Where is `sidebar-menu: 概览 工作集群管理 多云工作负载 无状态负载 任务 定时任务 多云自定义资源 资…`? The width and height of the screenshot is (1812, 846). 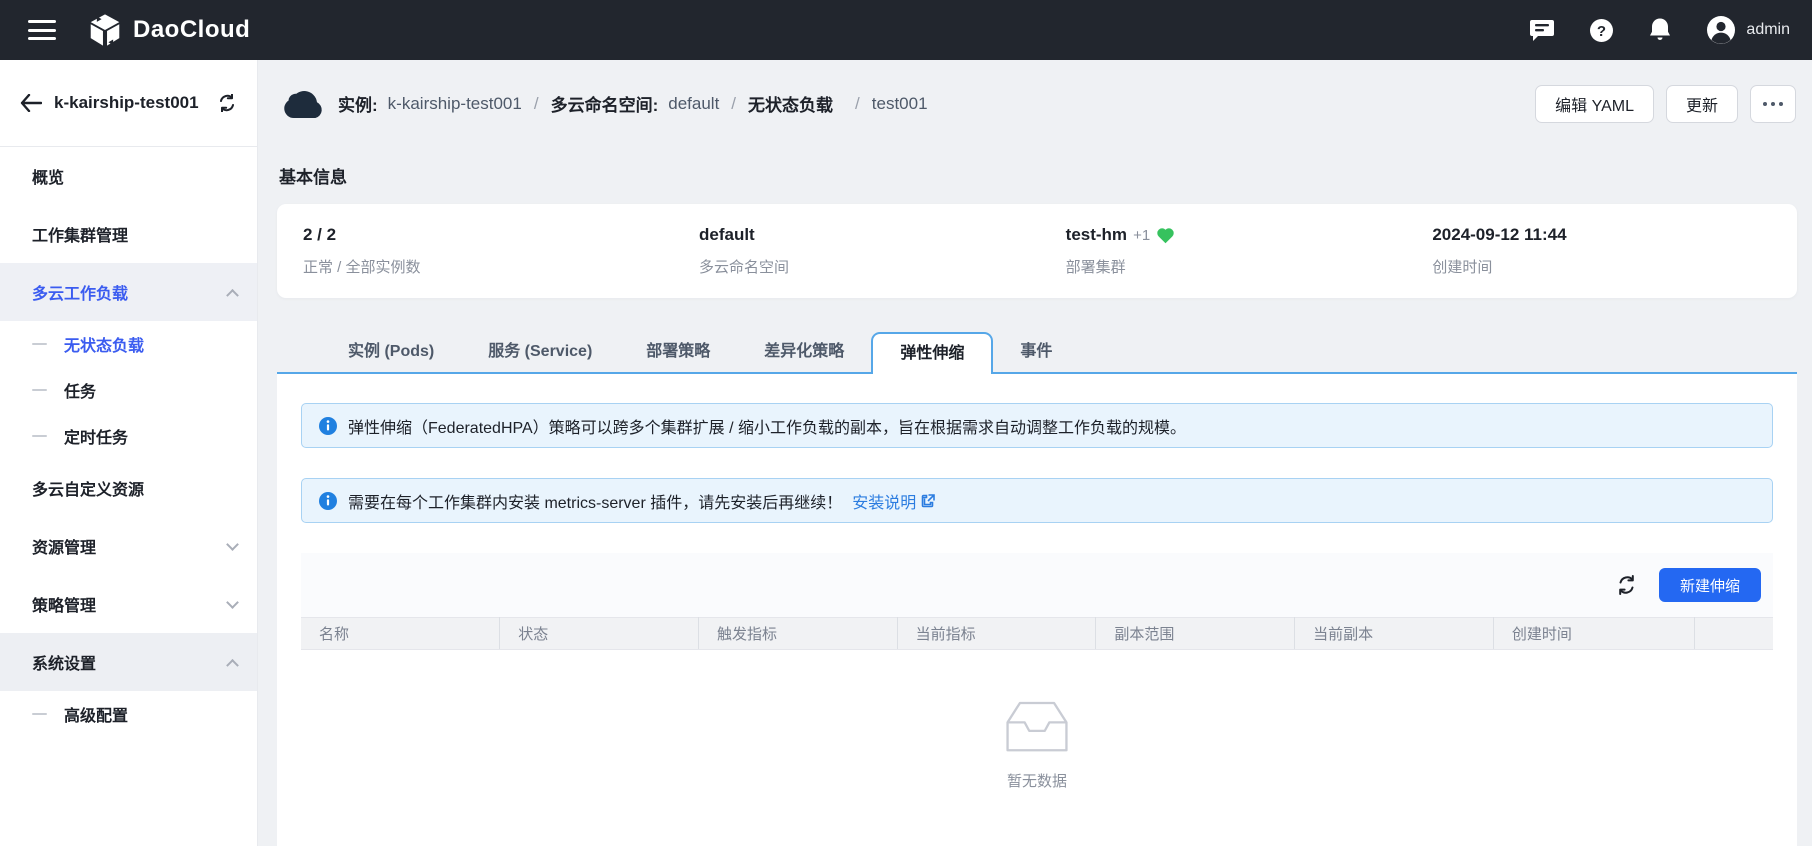
sidebar-menu: 概览 工作集群管理 多云工作负载 无状态负载 任务 定时任务 多云自定义资源 资… is located at coordinates (128, 442).